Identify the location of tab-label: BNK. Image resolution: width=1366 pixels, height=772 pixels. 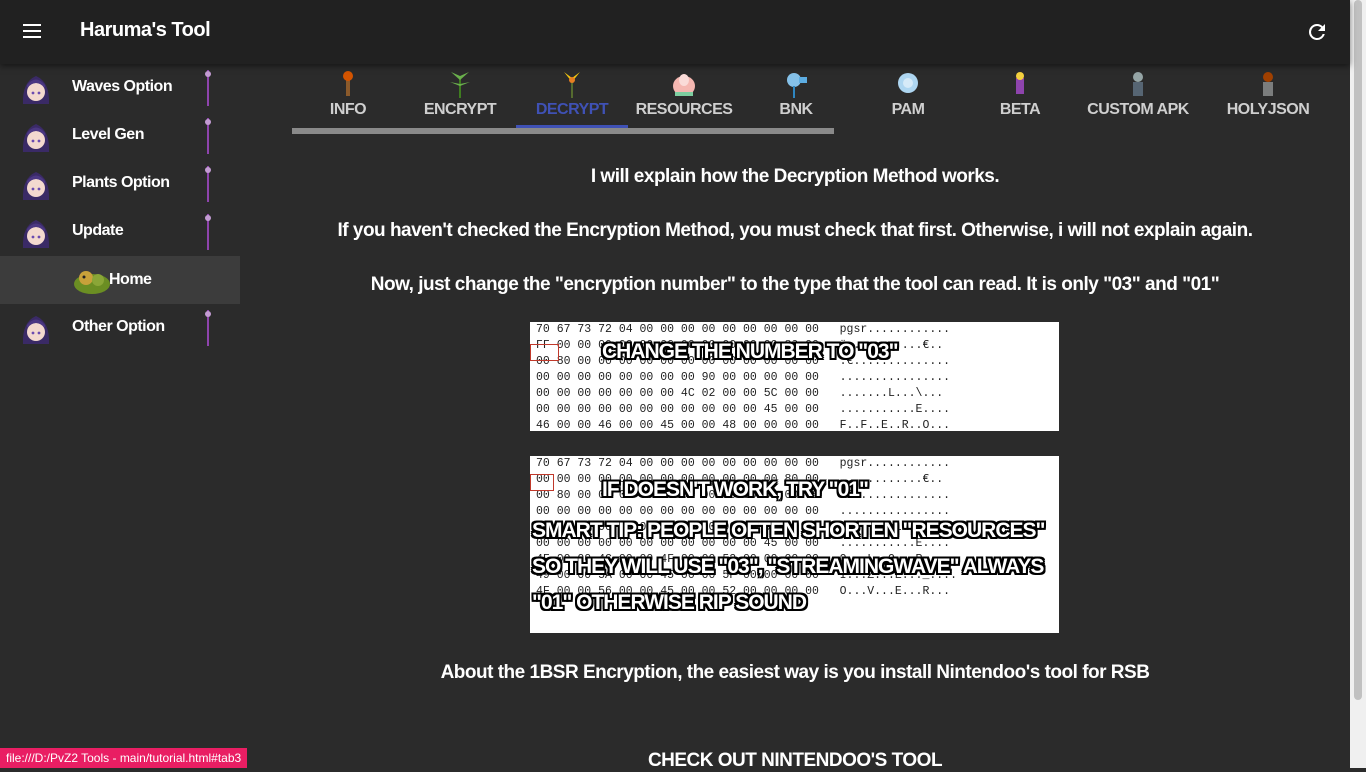
(796, 109).